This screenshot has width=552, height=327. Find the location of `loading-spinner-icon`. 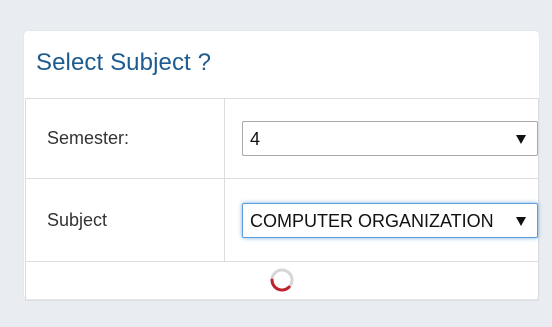

loading-spinner-icon is located at coordinates (282, 282).